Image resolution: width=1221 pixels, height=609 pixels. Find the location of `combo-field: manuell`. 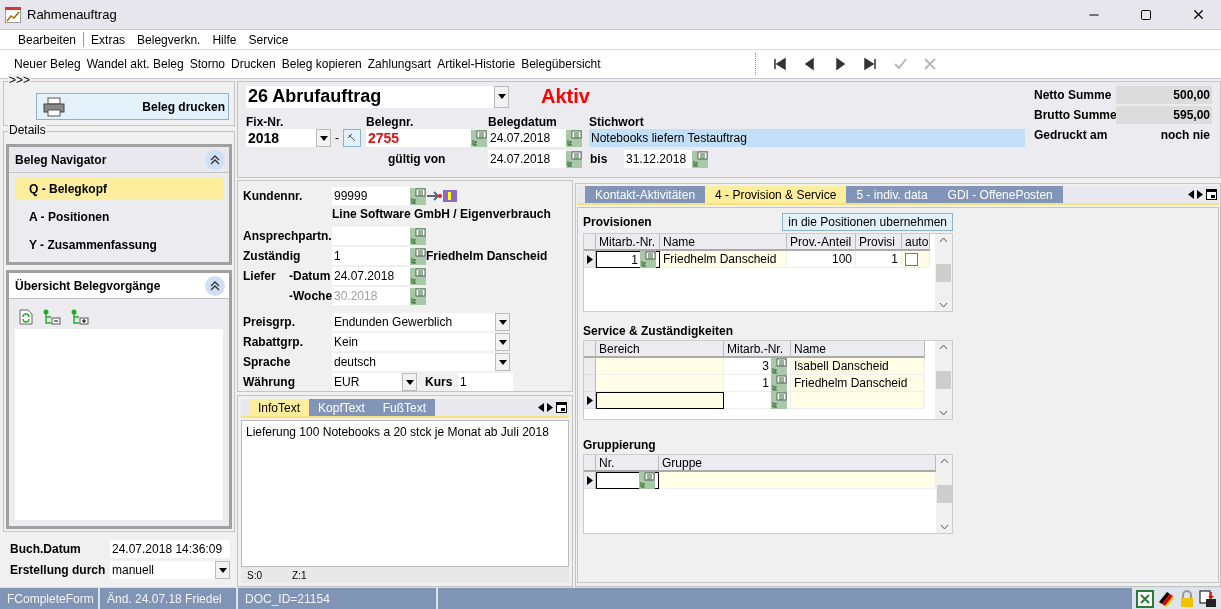

combo-field: manuell is located at coordinates (162, 570).